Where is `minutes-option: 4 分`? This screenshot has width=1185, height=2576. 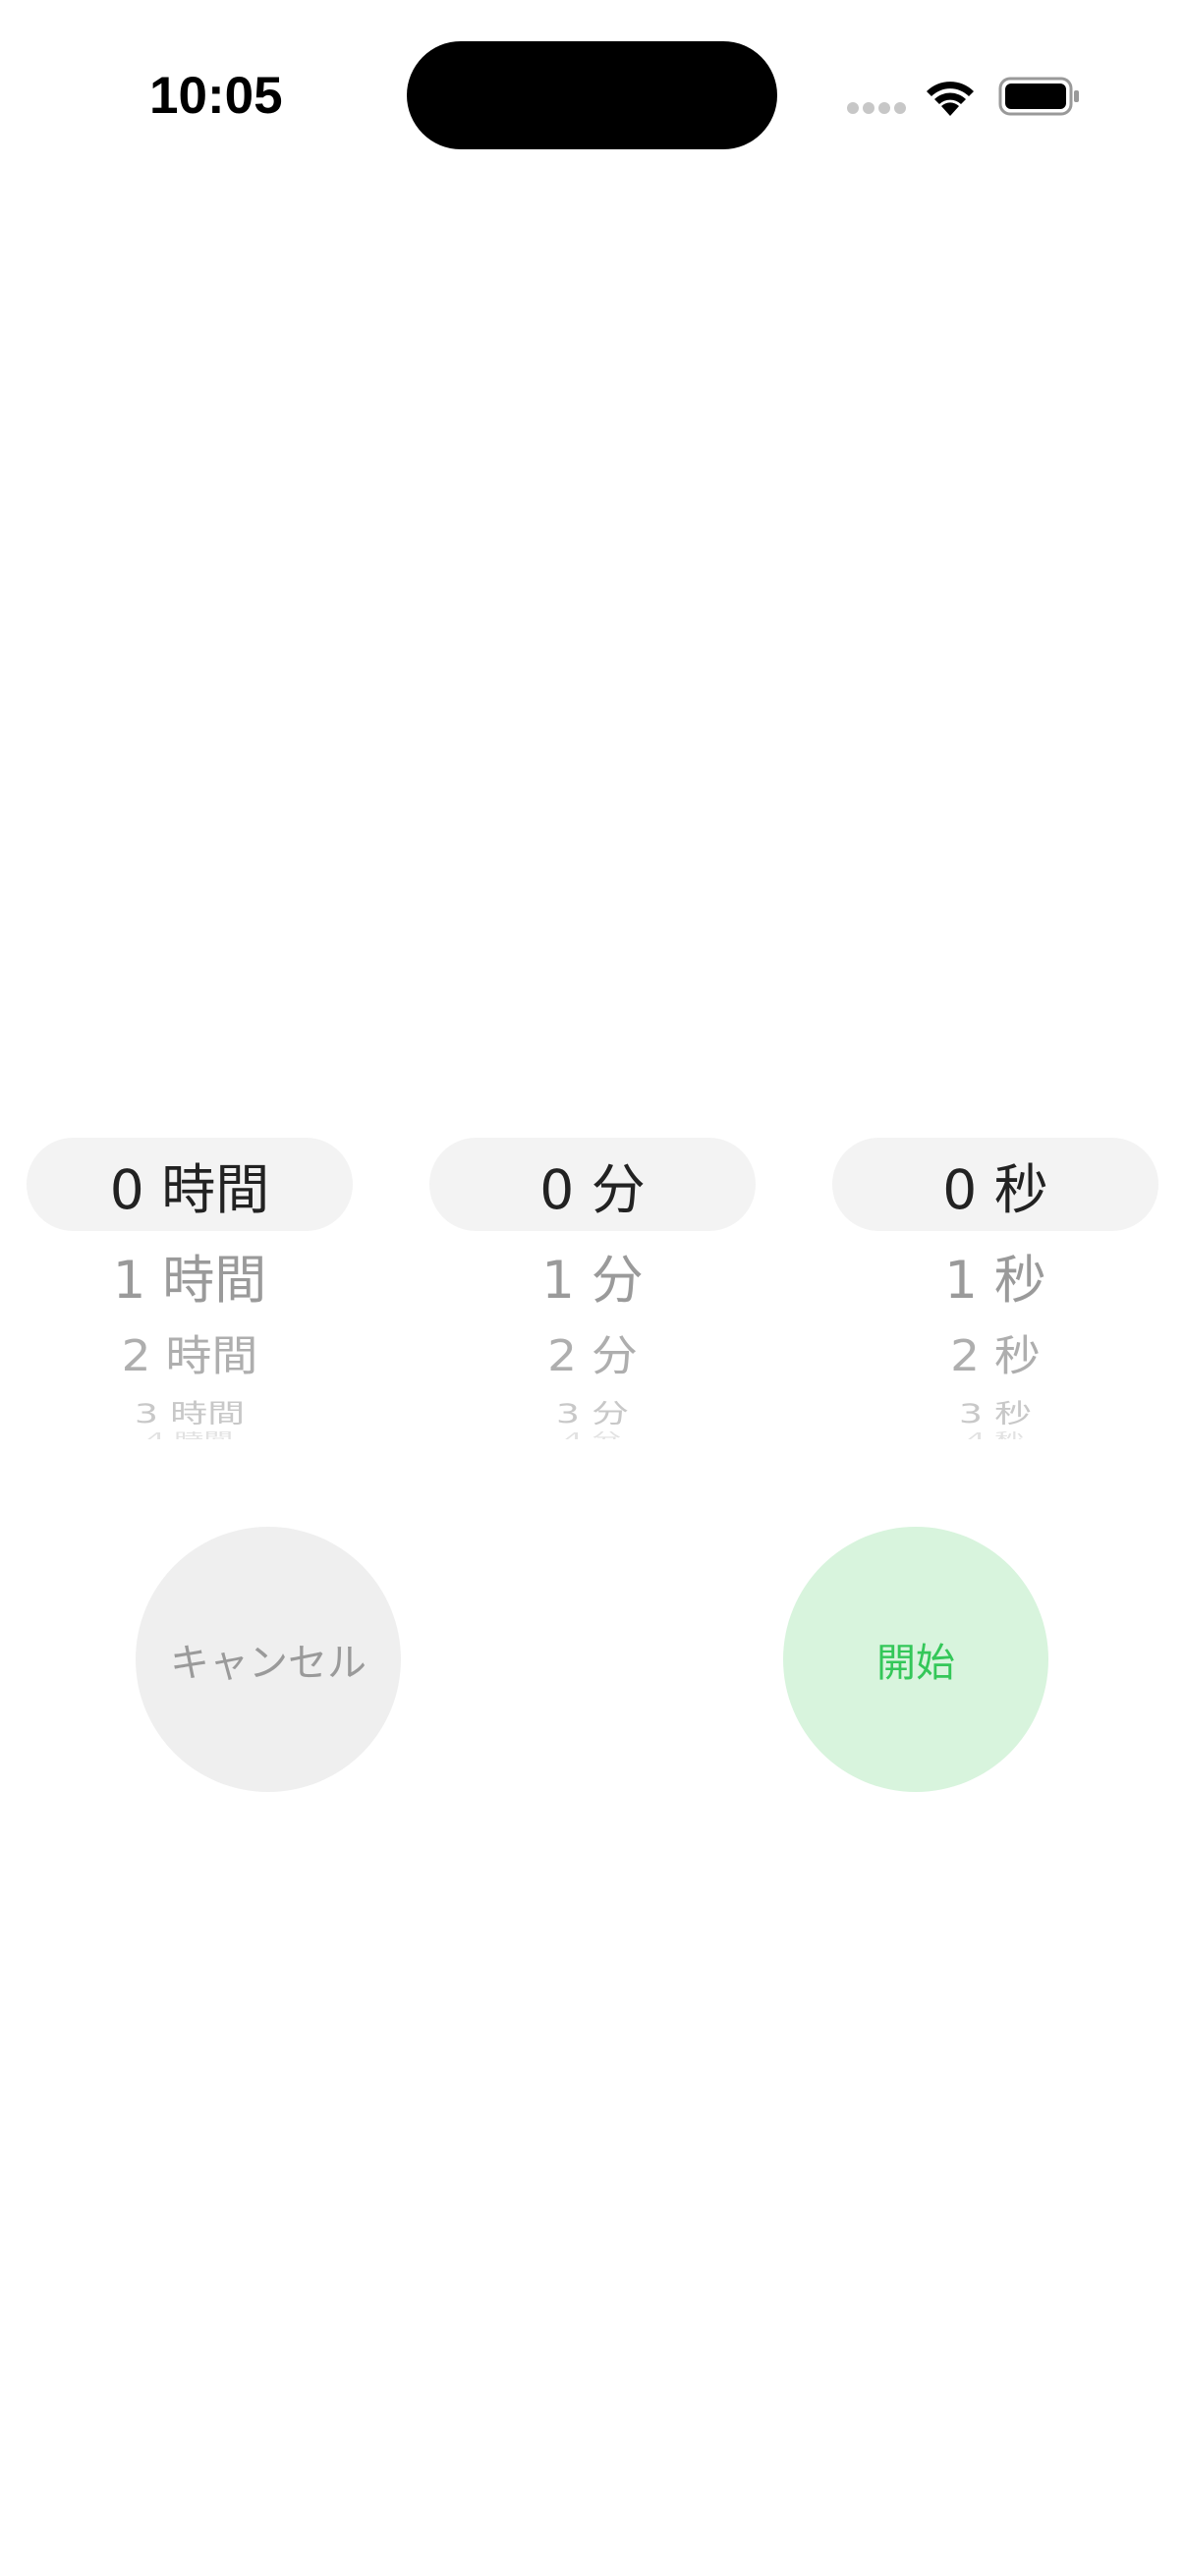
minutes-option: 4 分 is located at coordinates (592, 1435).